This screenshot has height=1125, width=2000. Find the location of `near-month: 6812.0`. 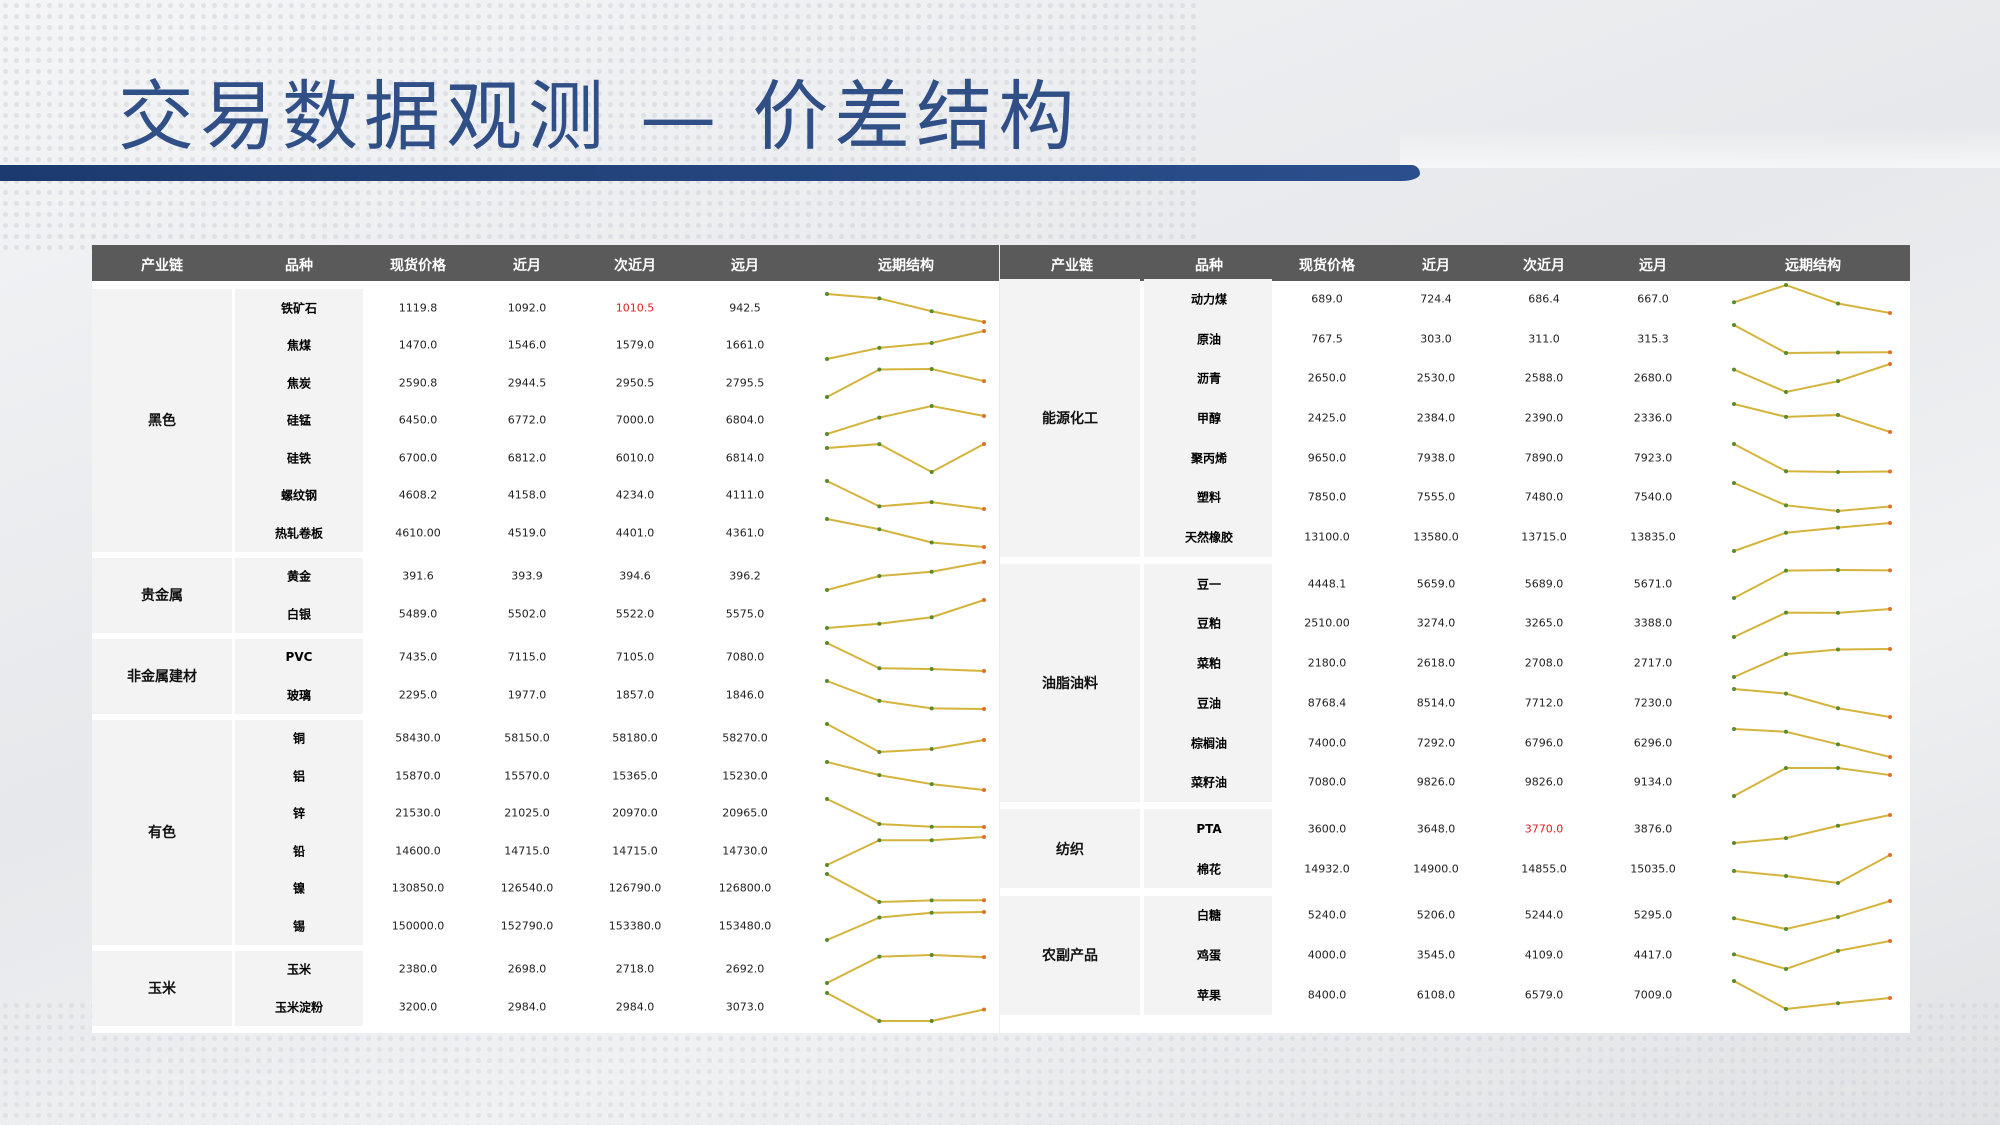

near-month: 6812.0 is located at coordinates (527, 458).